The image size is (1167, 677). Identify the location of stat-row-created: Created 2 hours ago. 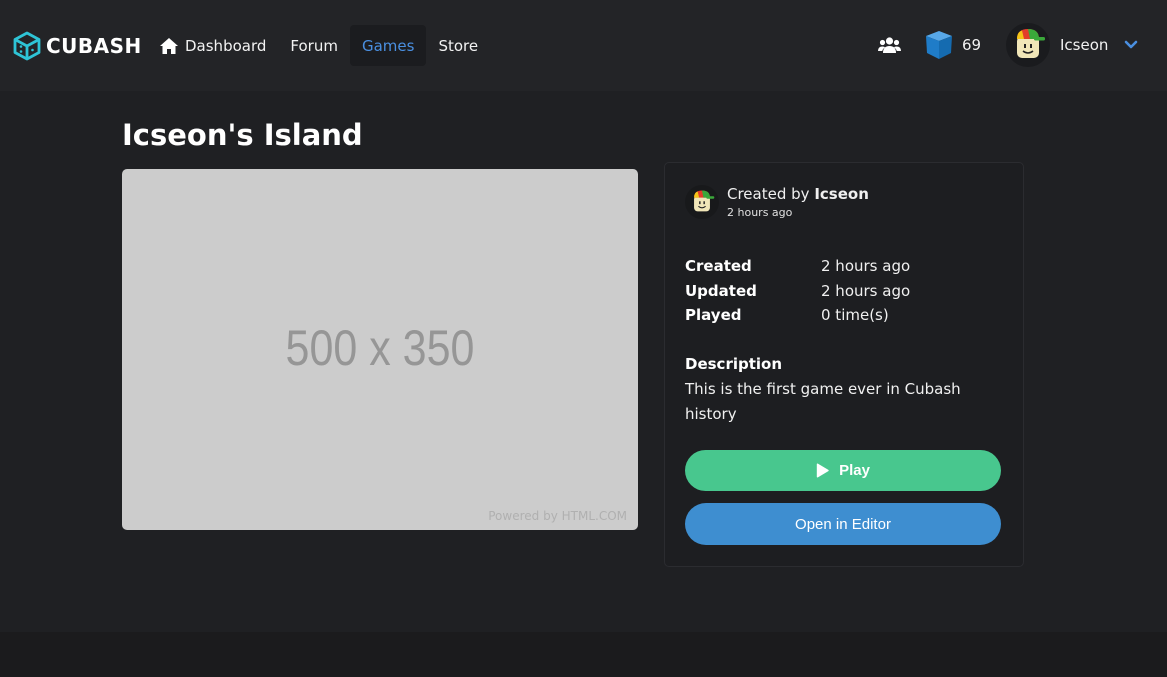
(797, 266).